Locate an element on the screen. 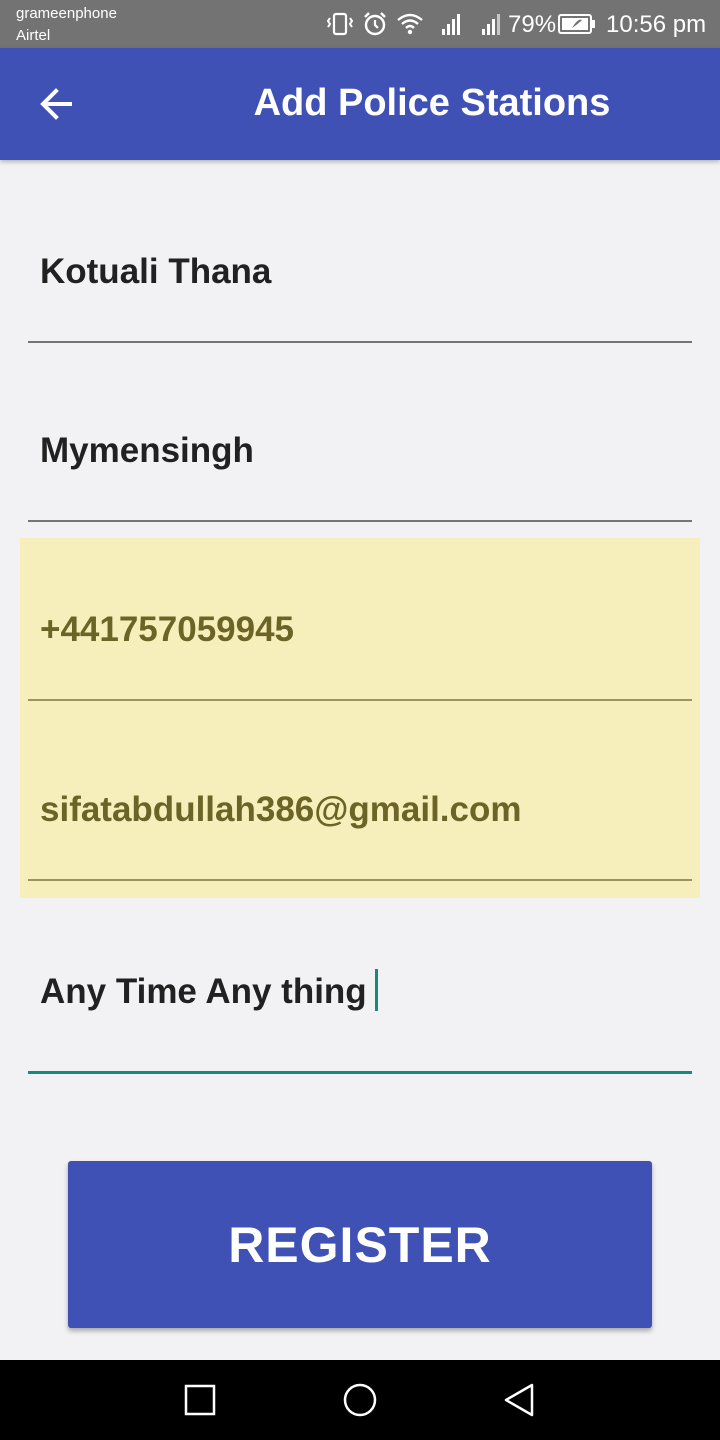 This screenshot has width=720, height=1440. field-underline-focused is located at coordinates (360, 1072).